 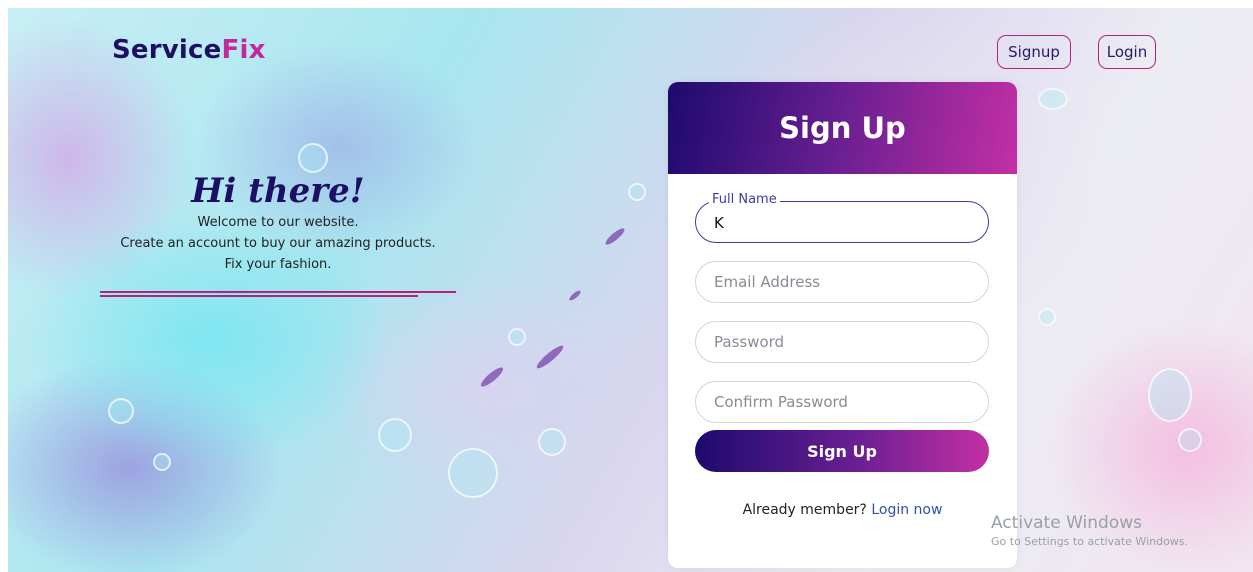 I want to click on password-field, so click(x=842, y=342).